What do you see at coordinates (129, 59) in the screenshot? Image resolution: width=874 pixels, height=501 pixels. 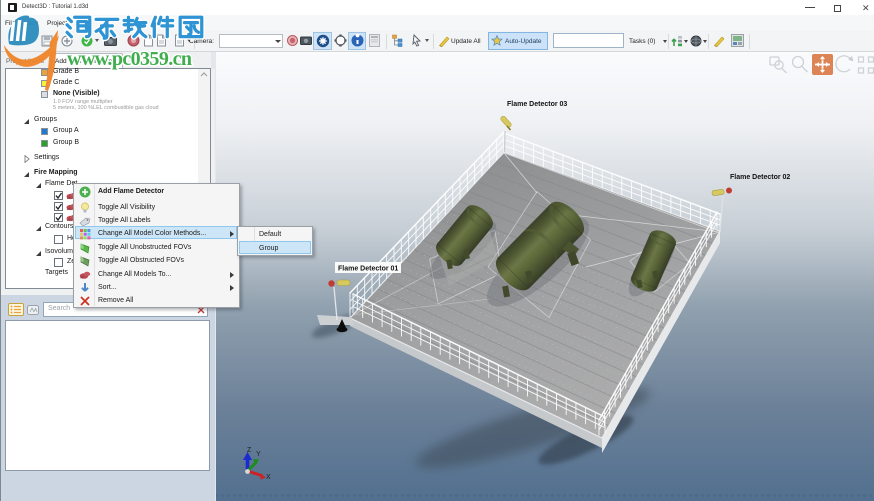 I see `svg-text: www.pc0359.cn` at bounding box center [129, 59].